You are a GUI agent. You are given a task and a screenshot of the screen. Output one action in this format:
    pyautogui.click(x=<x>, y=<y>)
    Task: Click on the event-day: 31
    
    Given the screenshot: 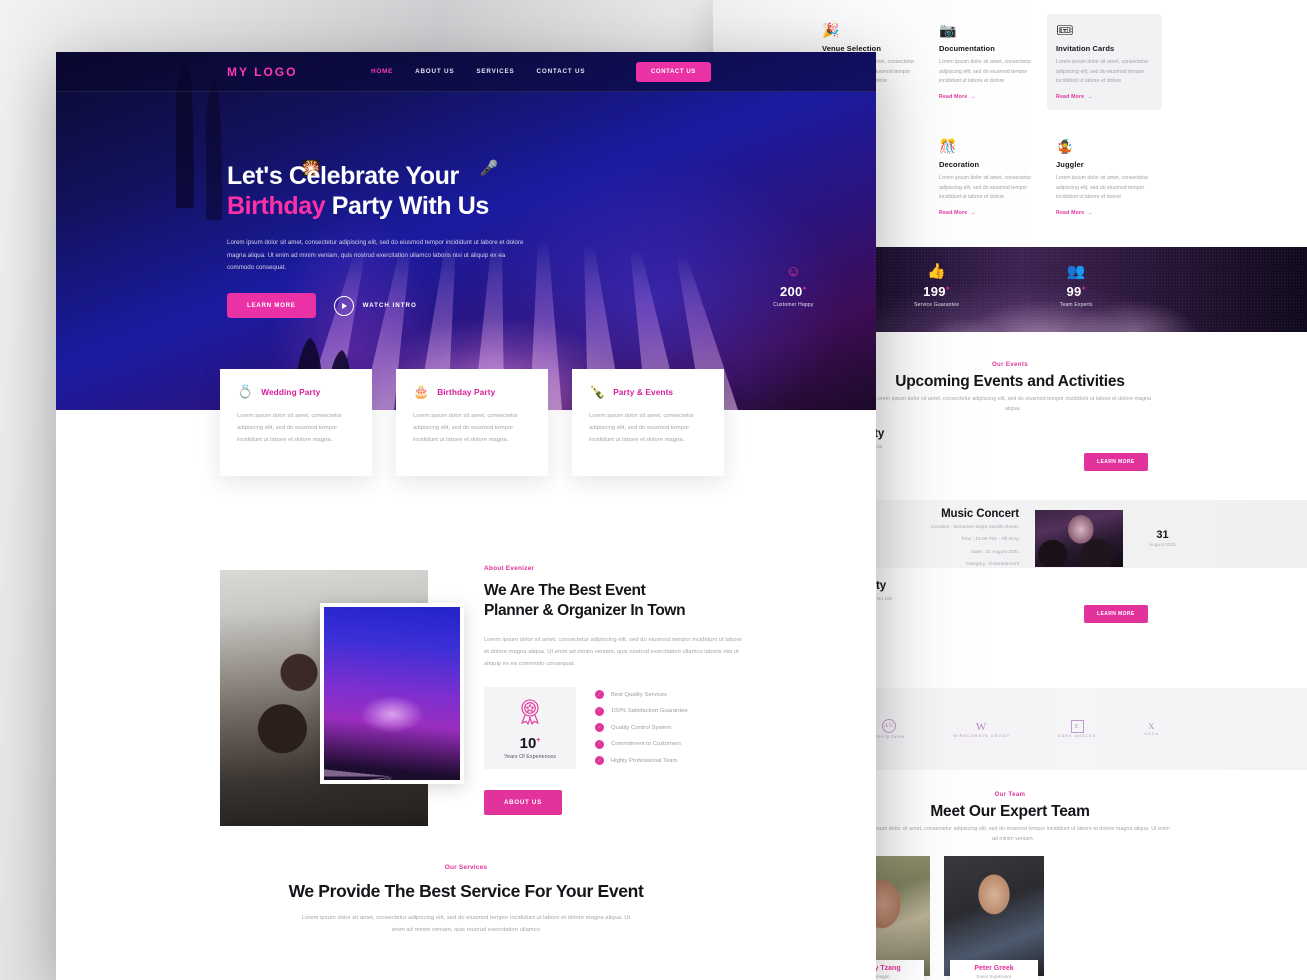 What is the action you would take?
    pyautogui.click(x=1162, y=535)
    